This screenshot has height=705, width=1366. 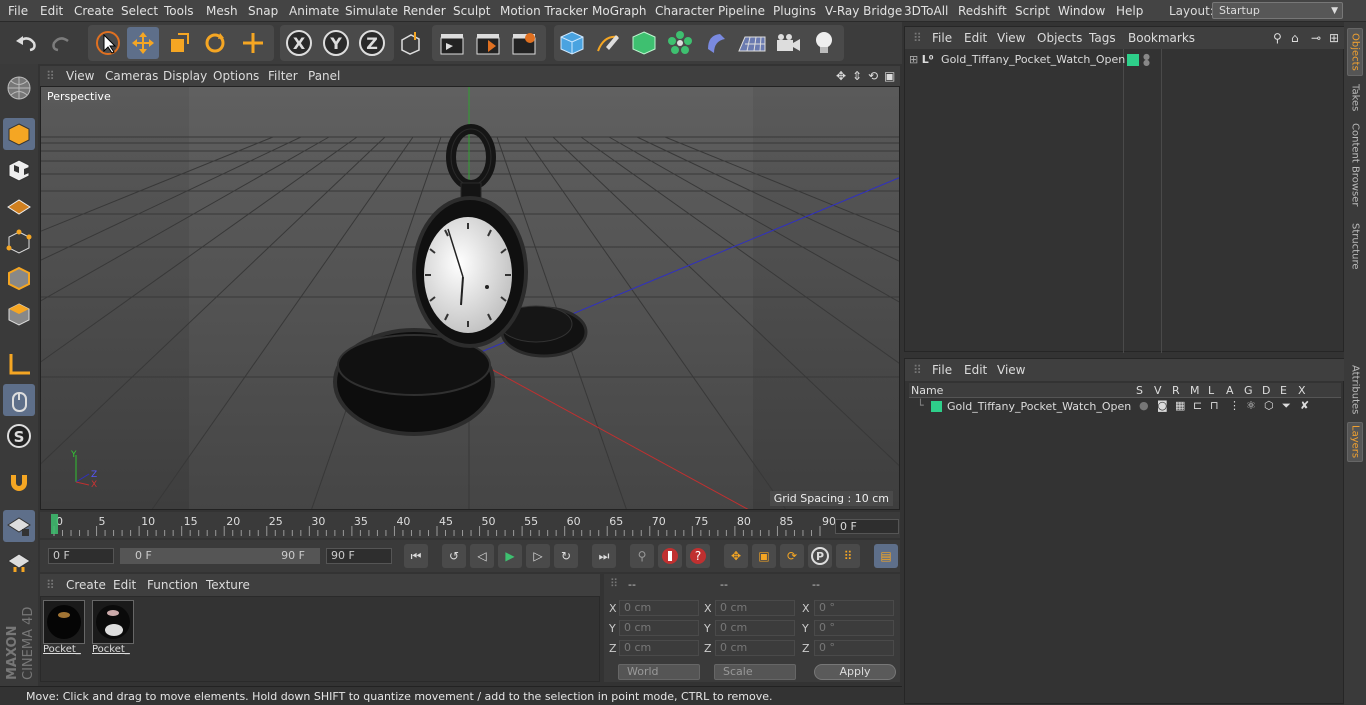 What do you see at coordinates (263, 11) in the screenshot?
I see `menu-snap: Snap` at bounding box center [263, 11].